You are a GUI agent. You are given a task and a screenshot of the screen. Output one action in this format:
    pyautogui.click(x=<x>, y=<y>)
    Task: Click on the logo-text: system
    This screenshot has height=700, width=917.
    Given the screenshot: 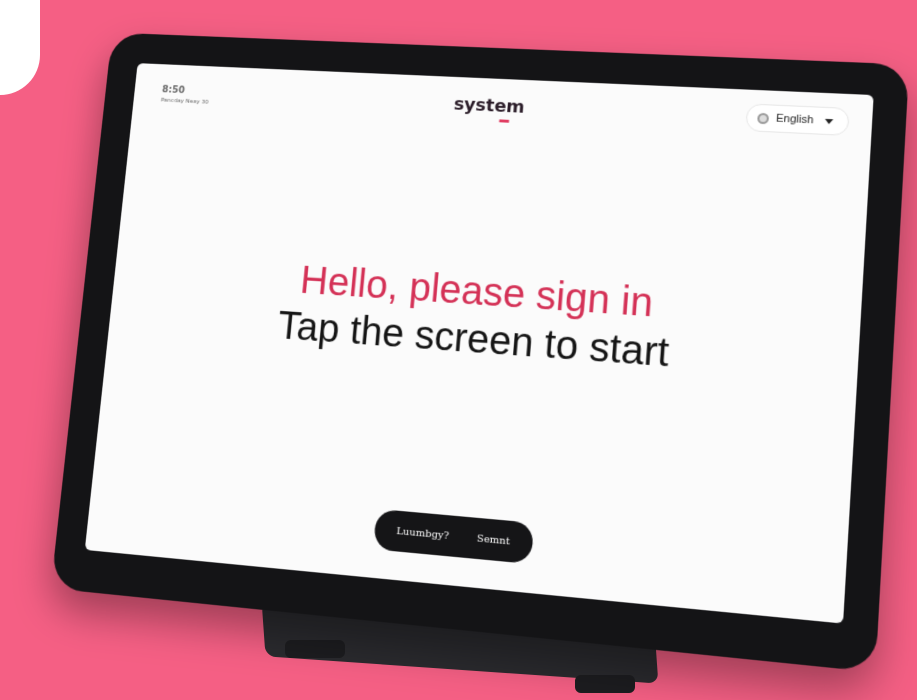 What is the action you would take?
    pyautogui.click(x=489, y=105)
    